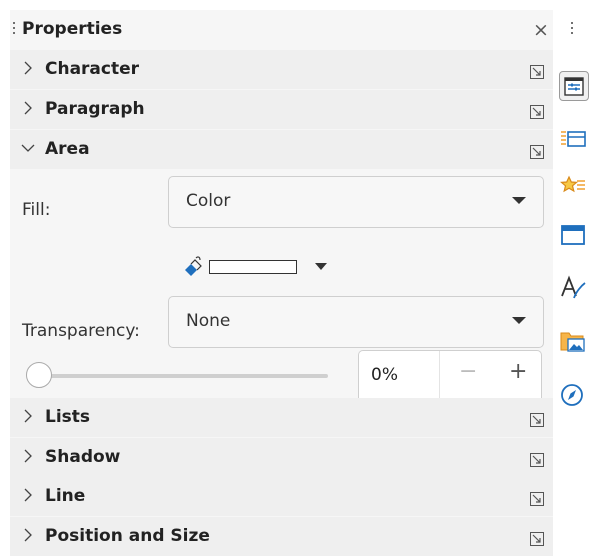  What do you see at coordinates (72, 29) in the screenshot?
I see `panel-title: Properties` at bounding box center [72, 29].